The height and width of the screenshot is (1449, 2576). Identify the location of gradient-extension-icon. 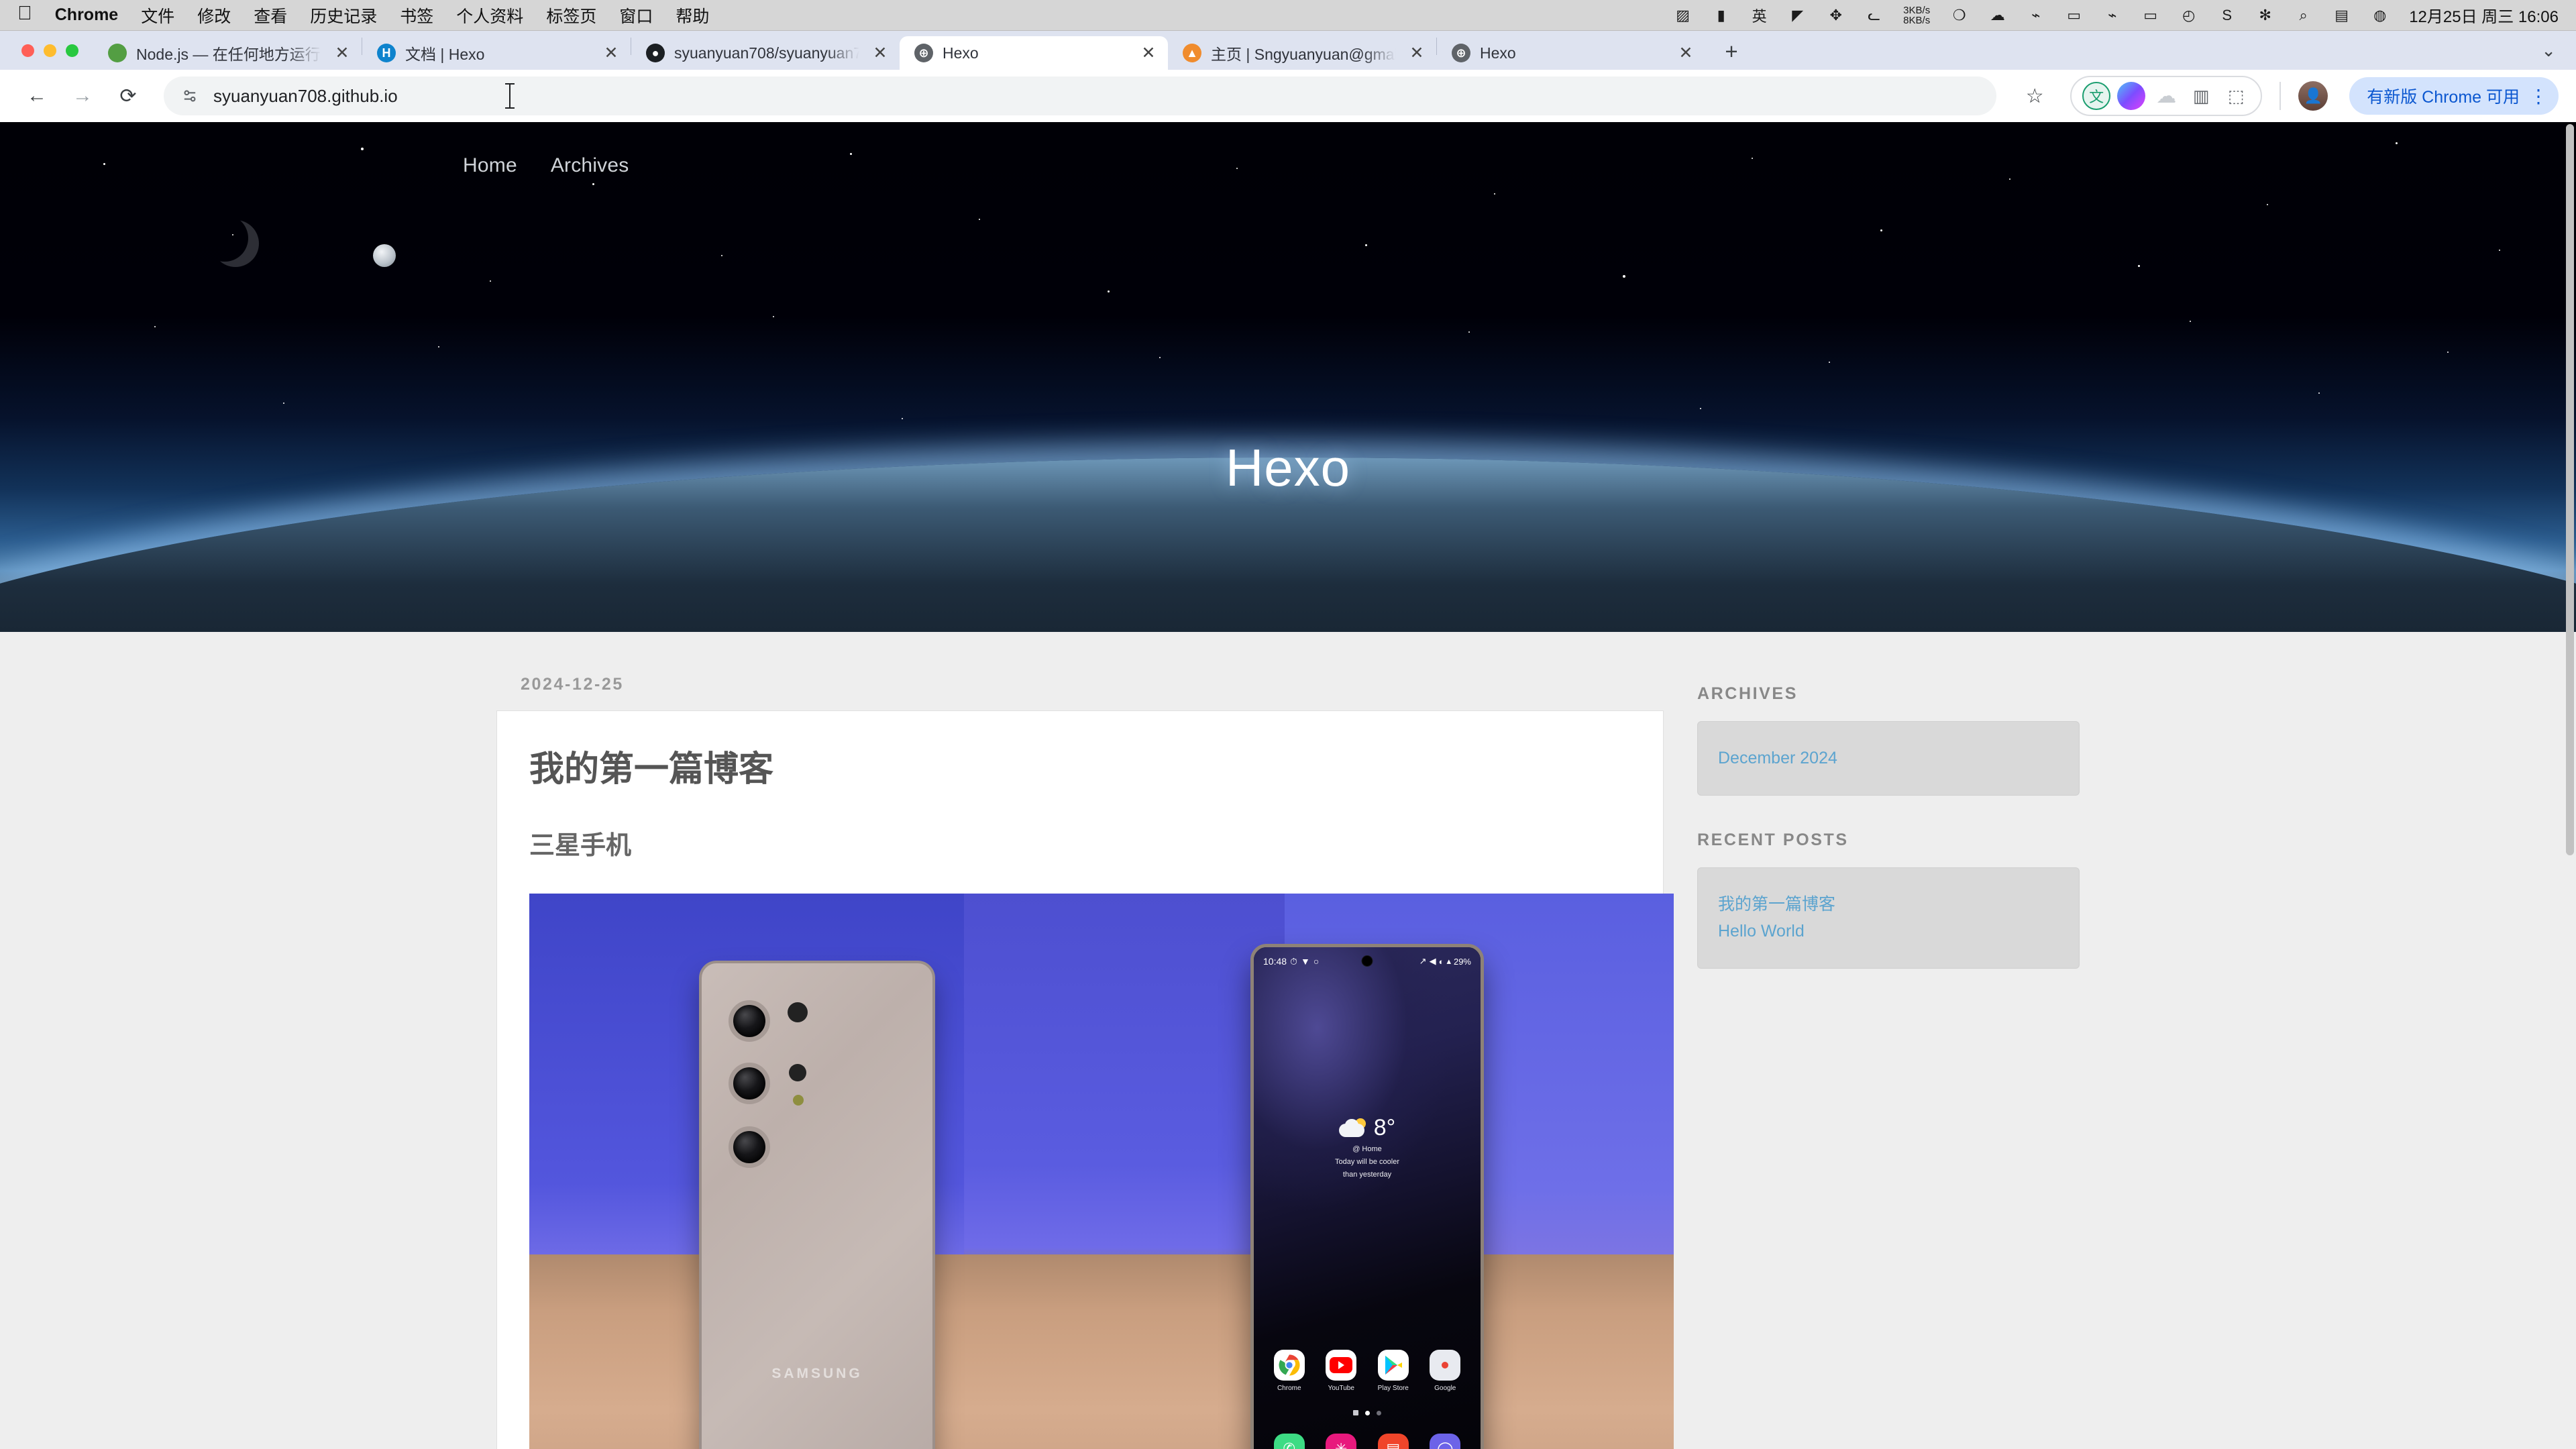
(2131, 96).